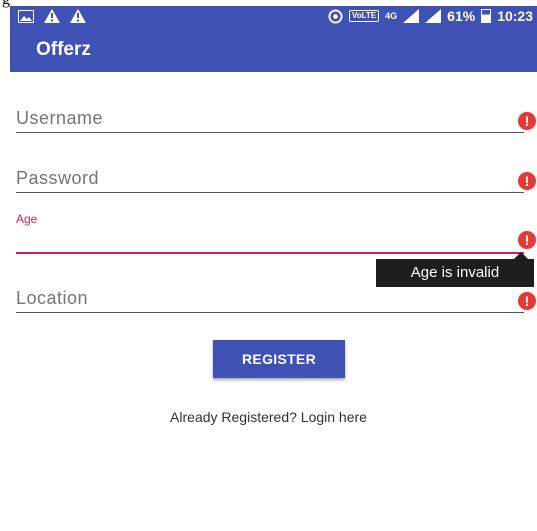  I want to click on location-field: !, so click(276, 302).